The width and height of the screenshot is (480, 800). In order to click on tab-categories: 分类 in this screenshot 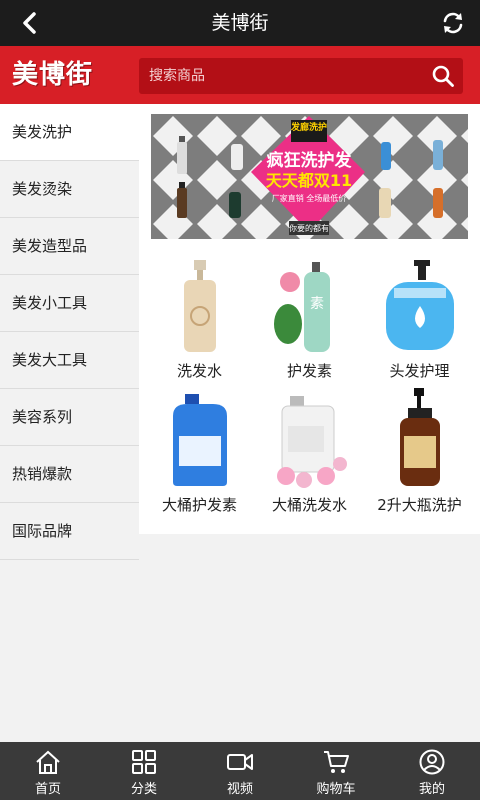, I will do `click(144, 771)`.